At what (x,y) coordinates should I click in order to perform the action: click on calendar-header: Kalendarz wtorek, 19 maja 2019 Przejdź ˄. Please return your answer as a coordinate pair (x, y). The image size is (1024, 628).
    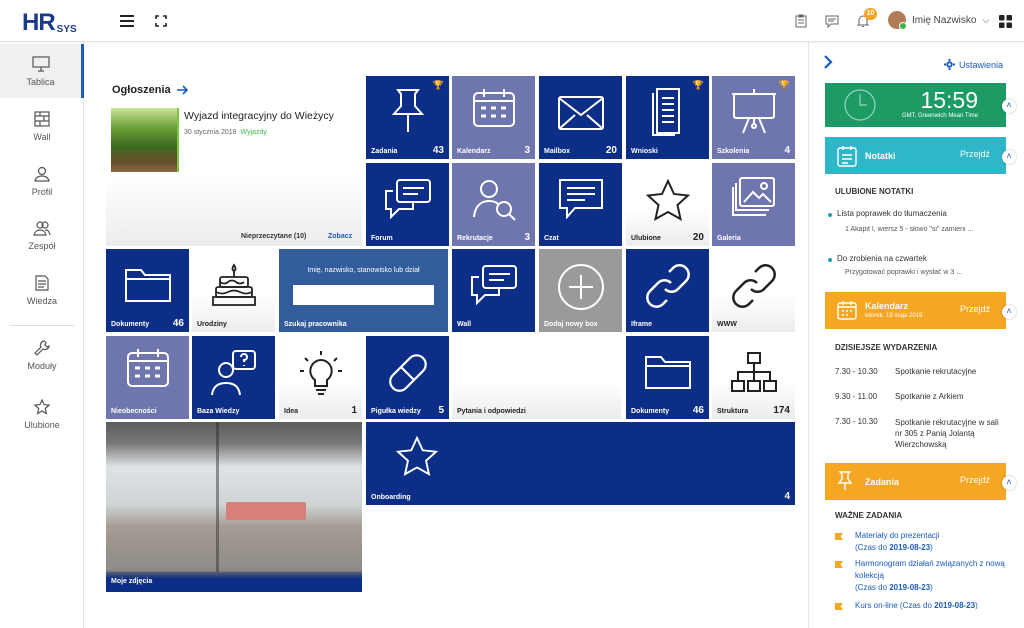
    Looking at the image, I should click on (920, 310).